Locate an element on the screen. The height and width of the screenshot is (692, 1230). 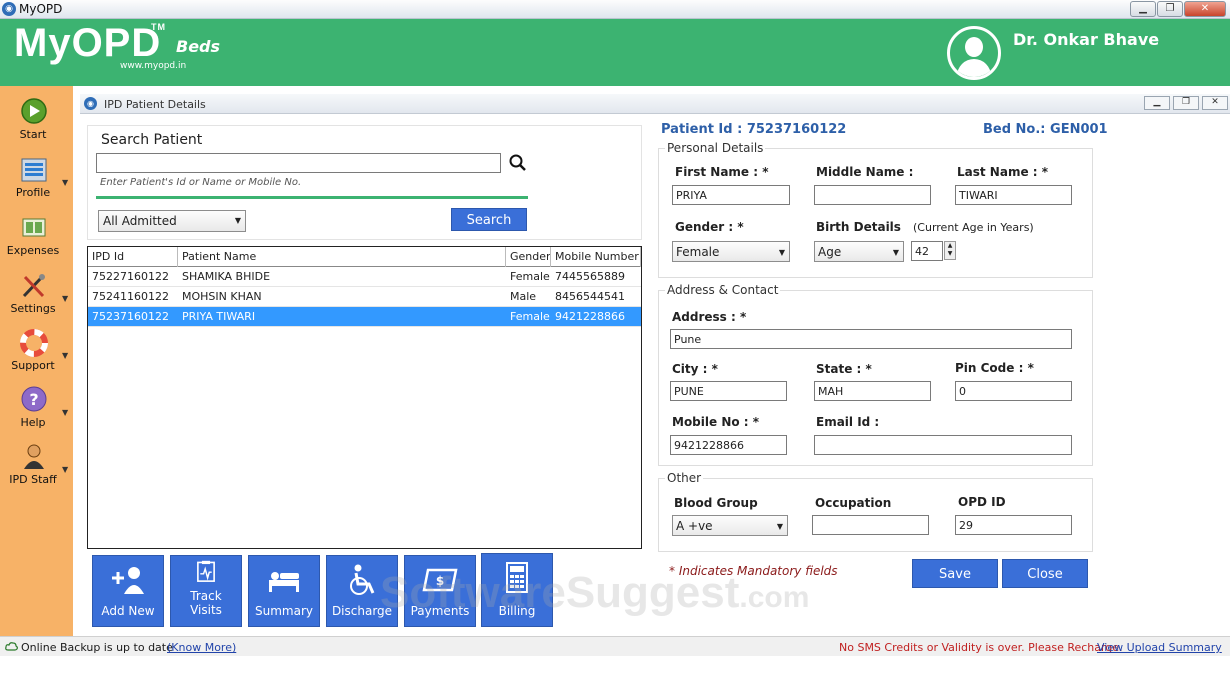
watermark-suffix: .com is located at coordinates (774, 597).